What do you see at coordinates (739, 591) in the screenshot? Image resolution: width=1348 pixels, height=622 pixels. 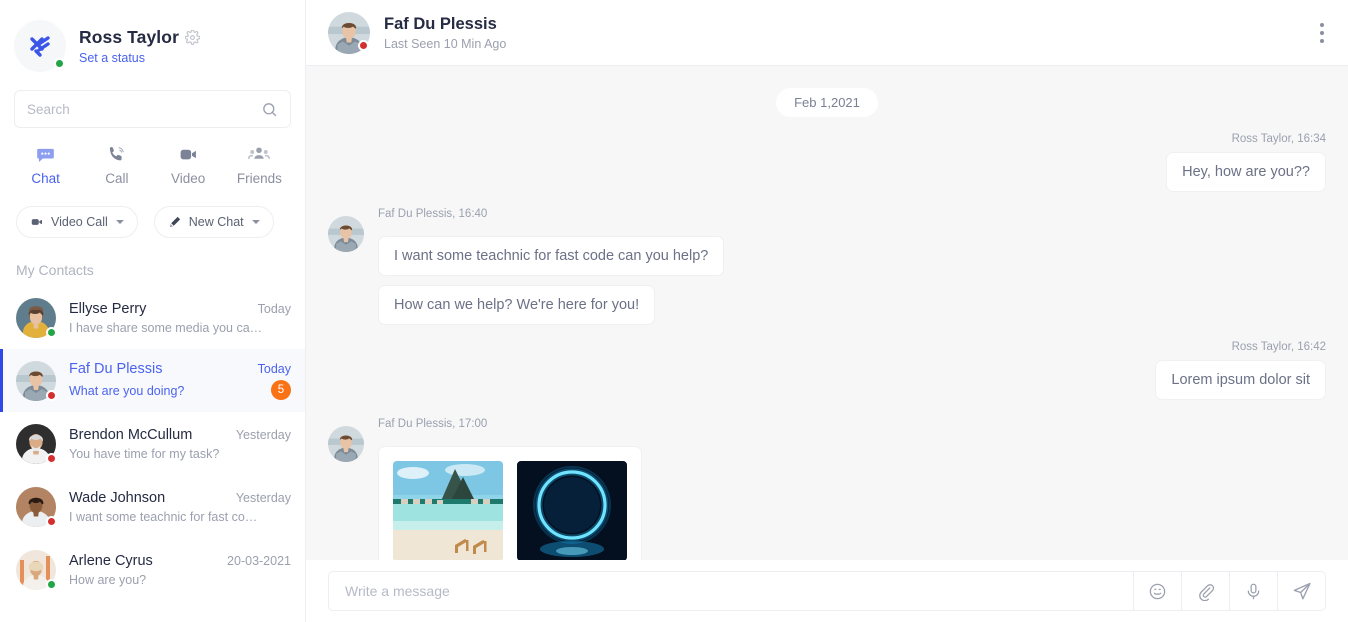 I see `message-input` at bounding box center [739, 591].